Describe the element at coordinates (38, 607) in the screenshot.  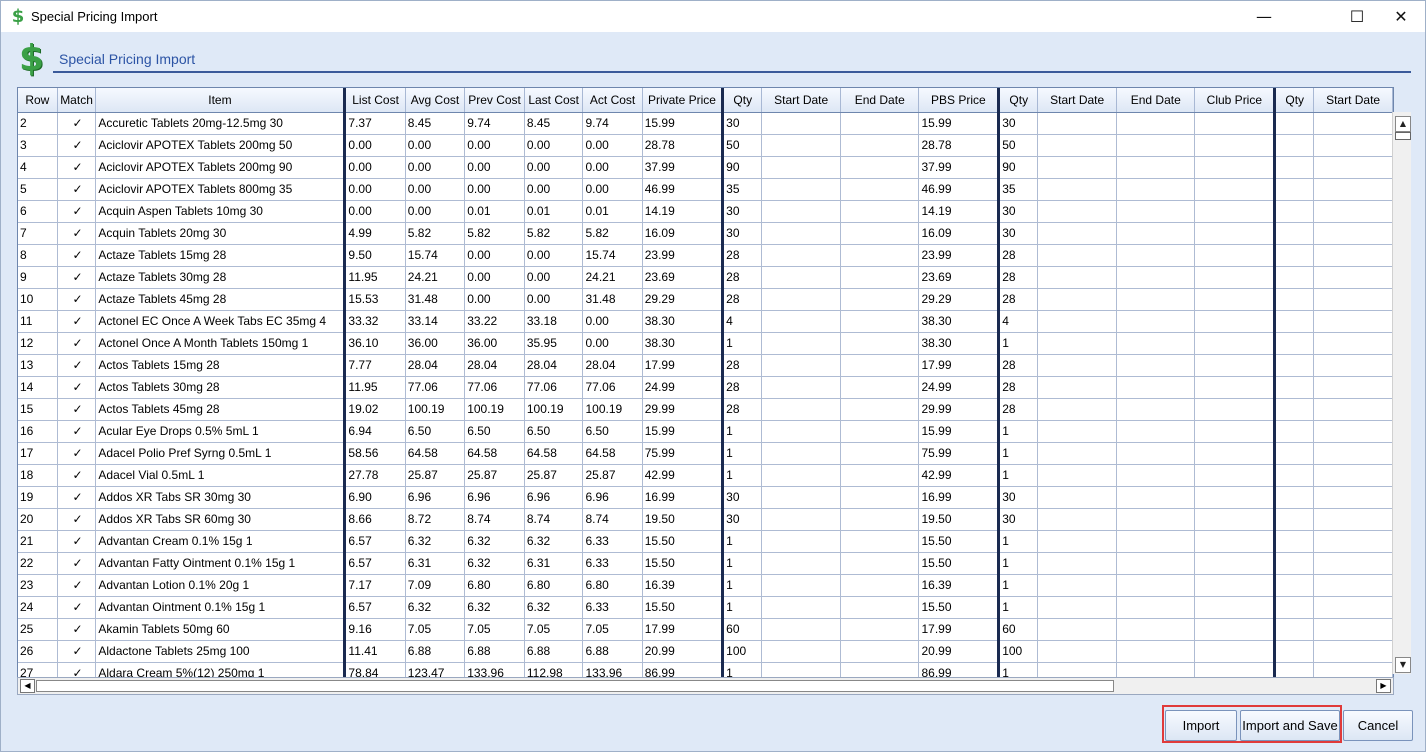
I see `table-cell: 24` at that location.